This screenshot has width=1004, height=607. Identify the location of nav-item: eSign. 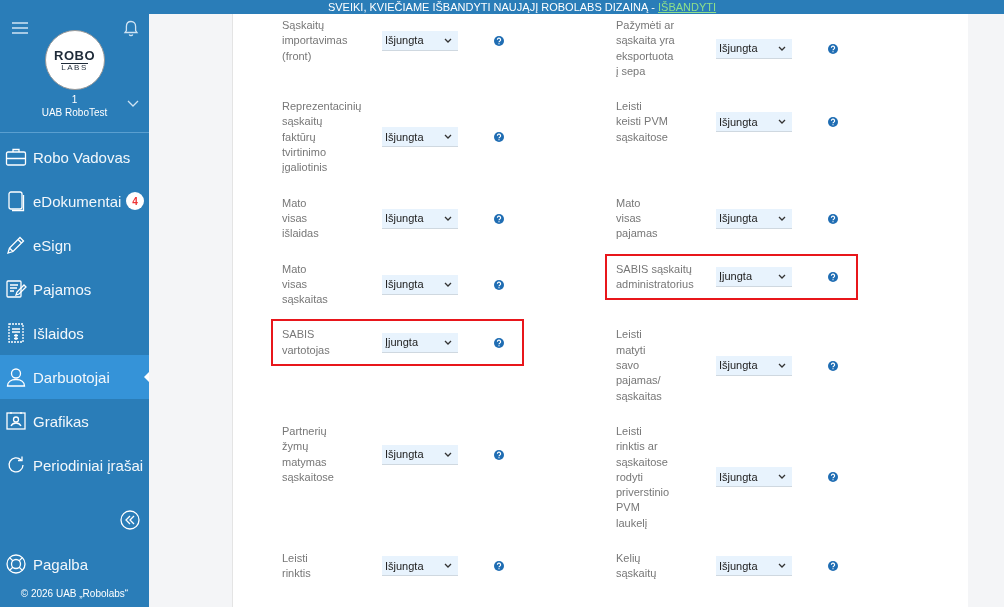
(74, 245).